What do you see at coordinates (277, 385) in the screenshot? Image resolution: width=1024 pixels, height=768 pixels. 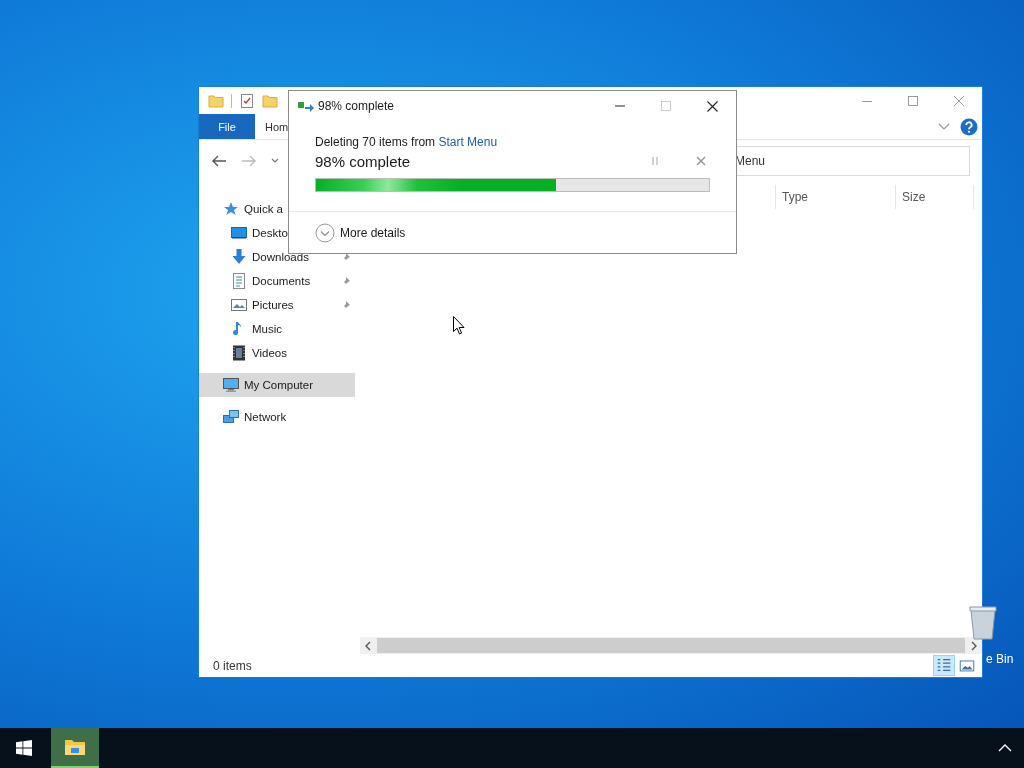 I see `nav-item: My Computer` at bounding box center [277, 385].